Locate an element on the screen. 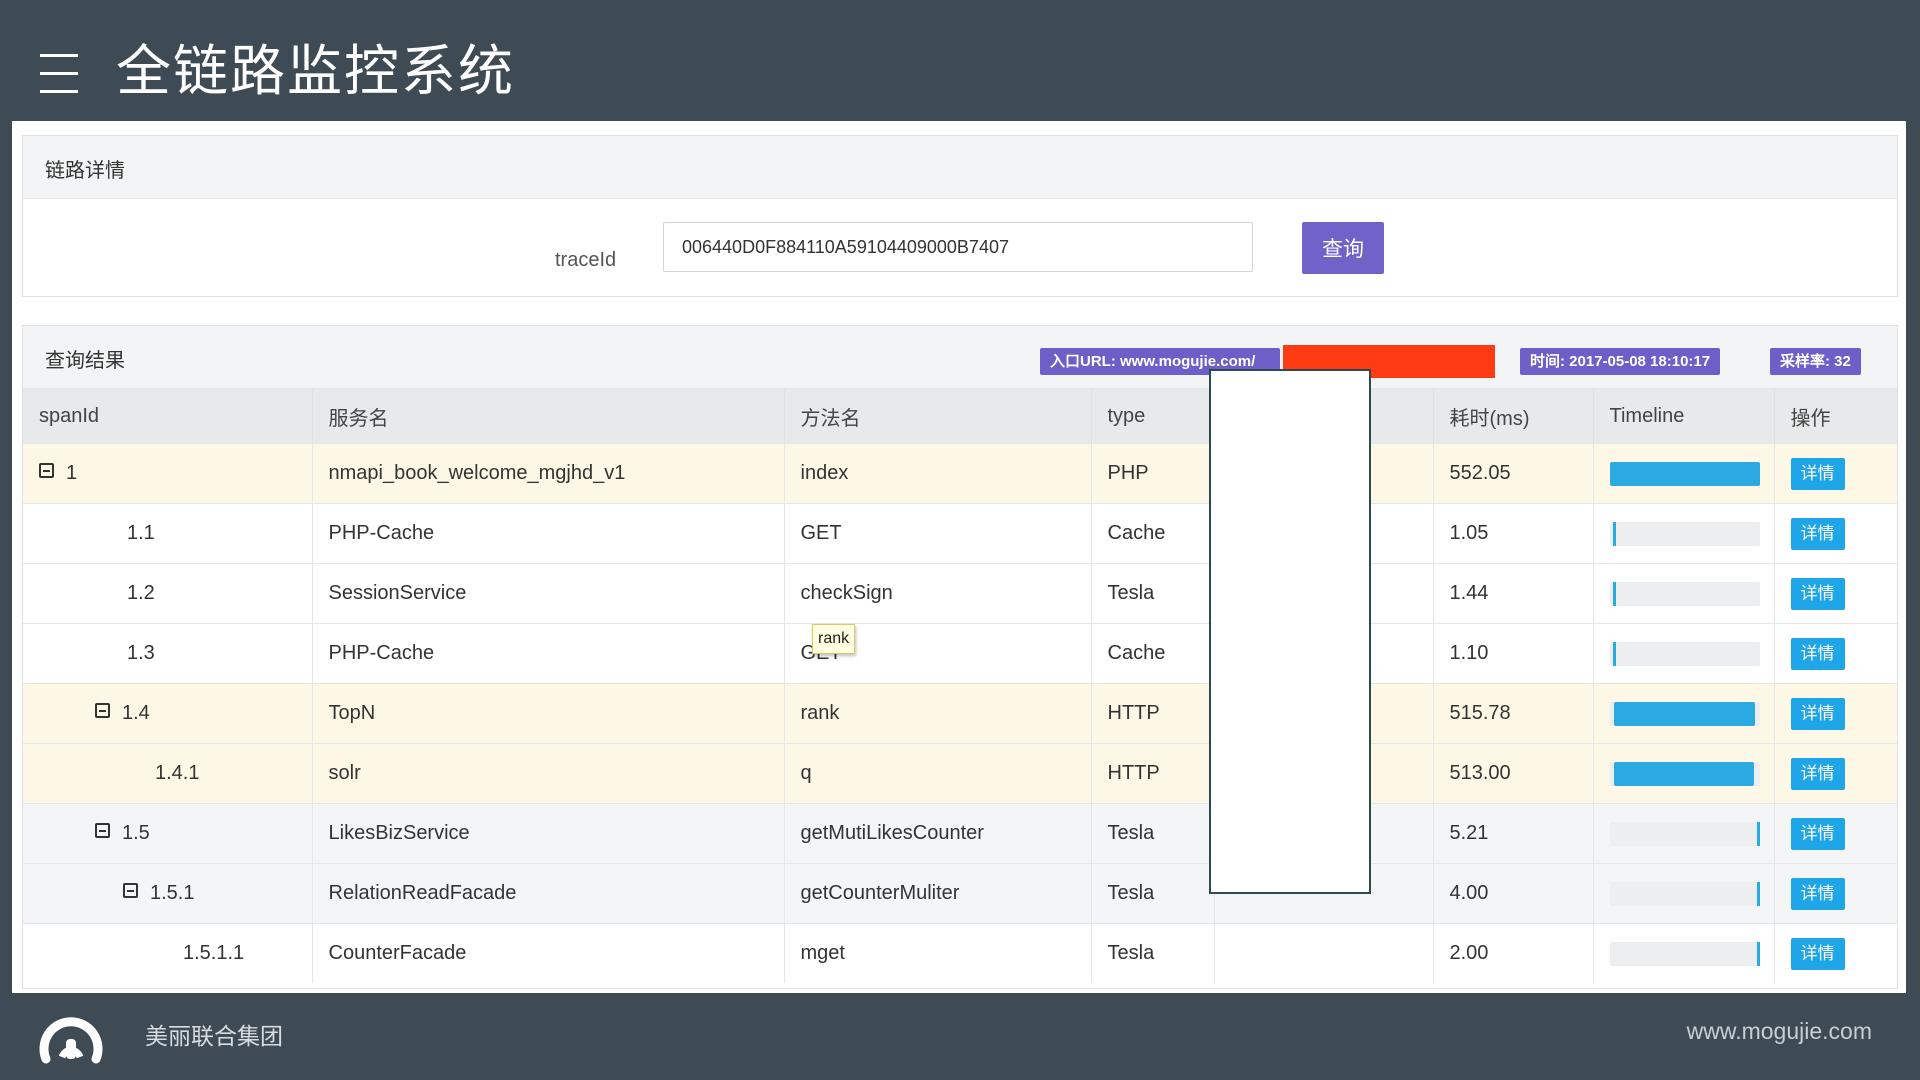  span-id: 1.4.1 is located at coordinates (177, 773).